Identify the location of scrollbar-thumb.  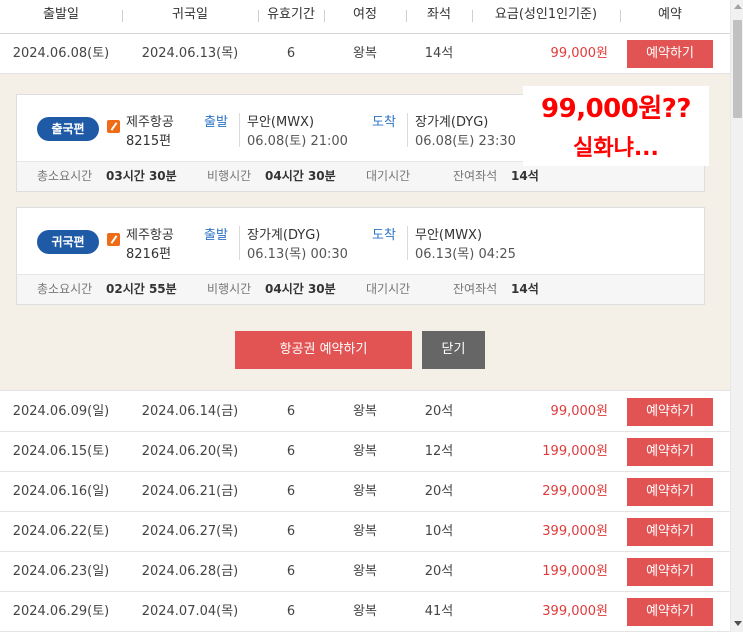
(737, 69).